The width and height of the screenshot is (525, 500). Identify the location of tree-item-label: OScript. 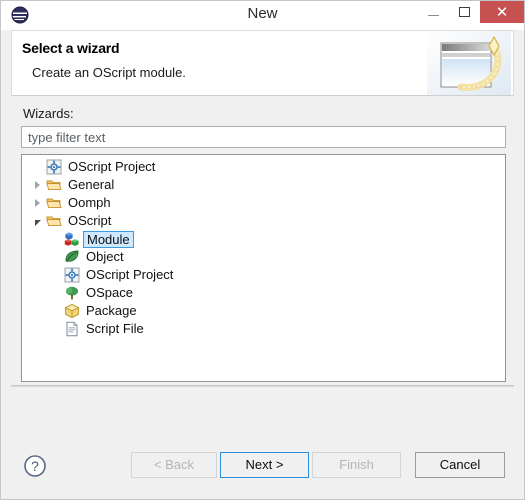
(90, 220).